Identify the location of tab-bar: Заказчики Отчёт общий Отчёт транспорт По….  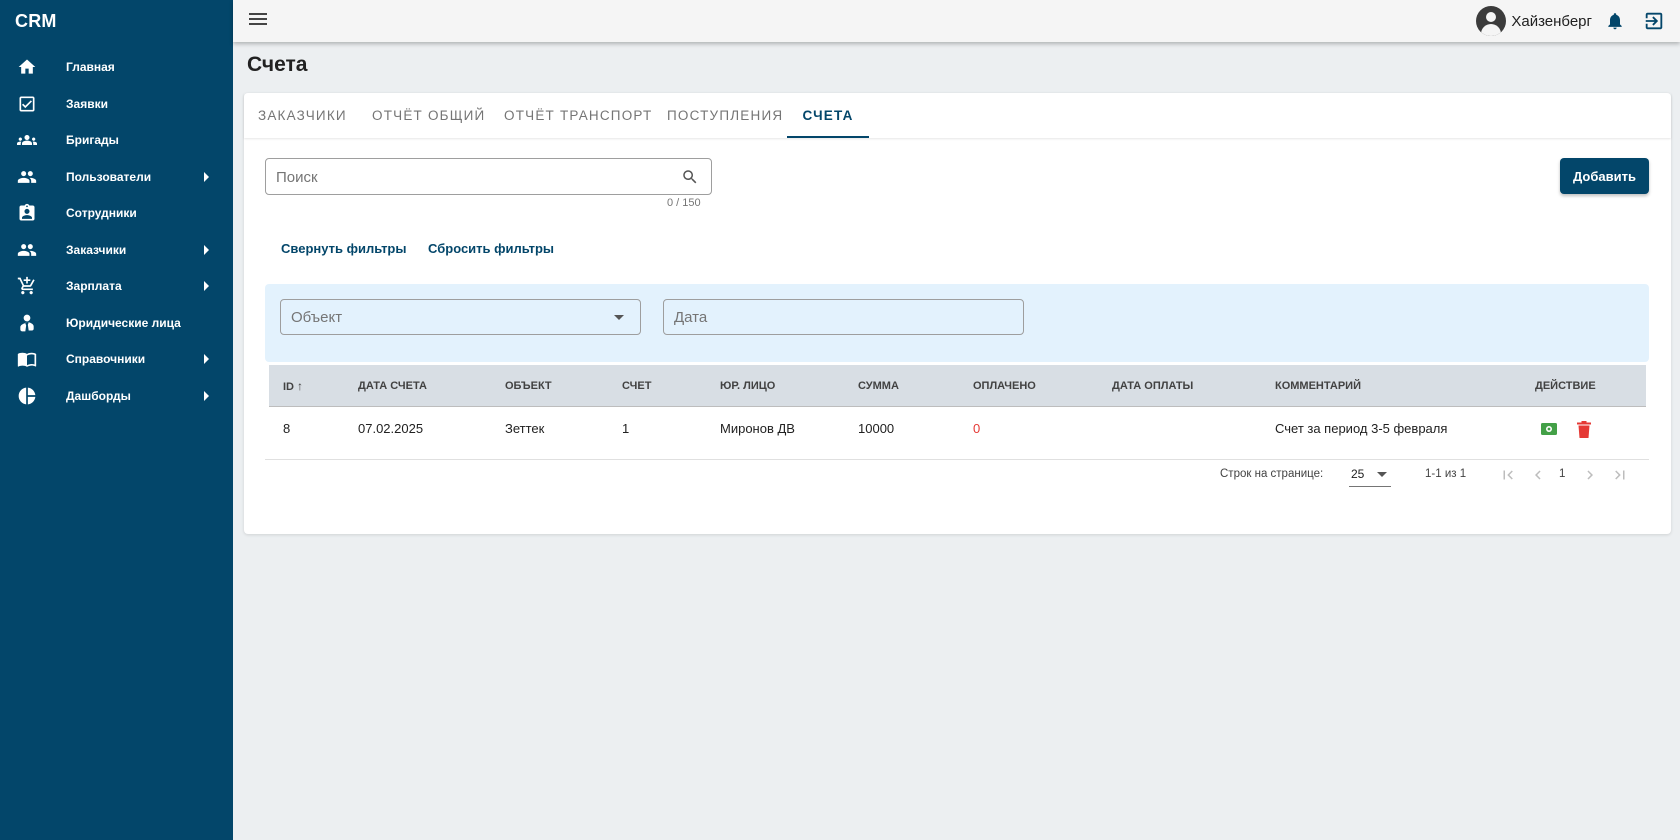
(957, 115).